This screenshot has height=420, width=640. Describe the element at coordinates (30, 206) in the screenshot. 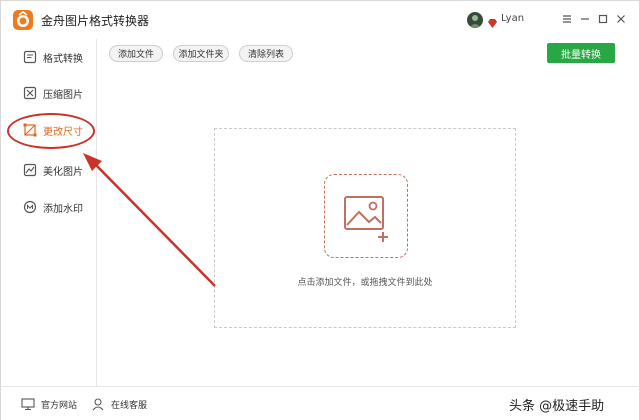

I see `watermark-icon` at that location.